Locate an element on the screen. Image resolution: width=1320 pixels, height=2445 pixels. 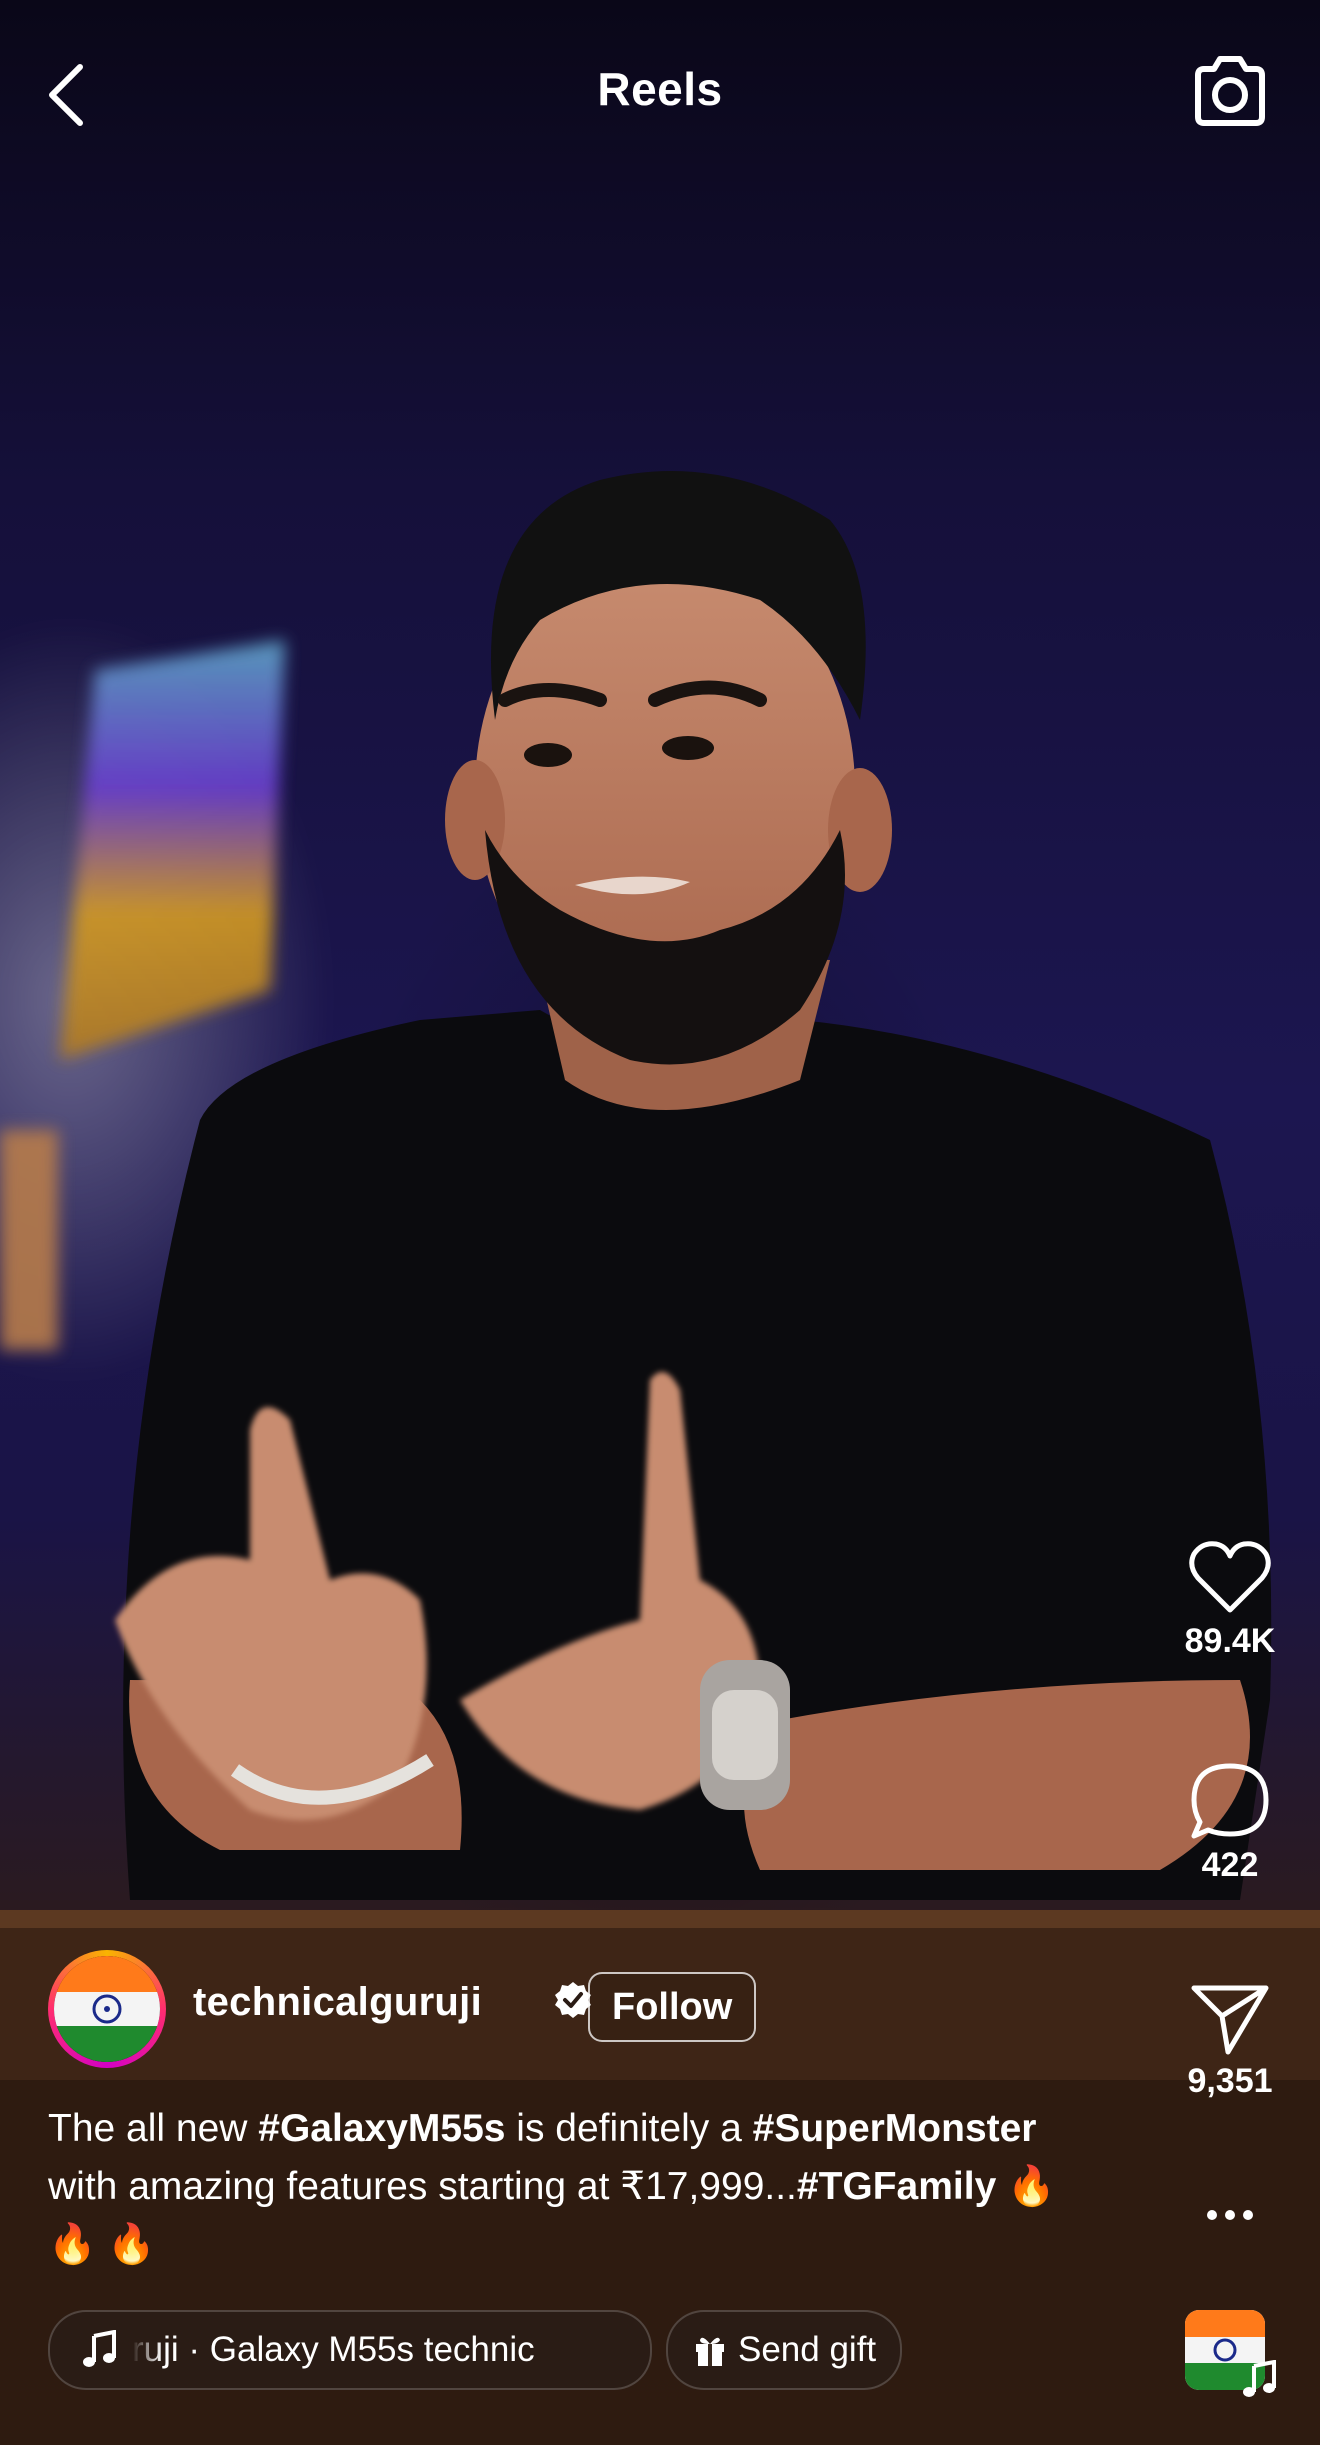
comment-button: 422 is located at coordinates (1230, 1822).